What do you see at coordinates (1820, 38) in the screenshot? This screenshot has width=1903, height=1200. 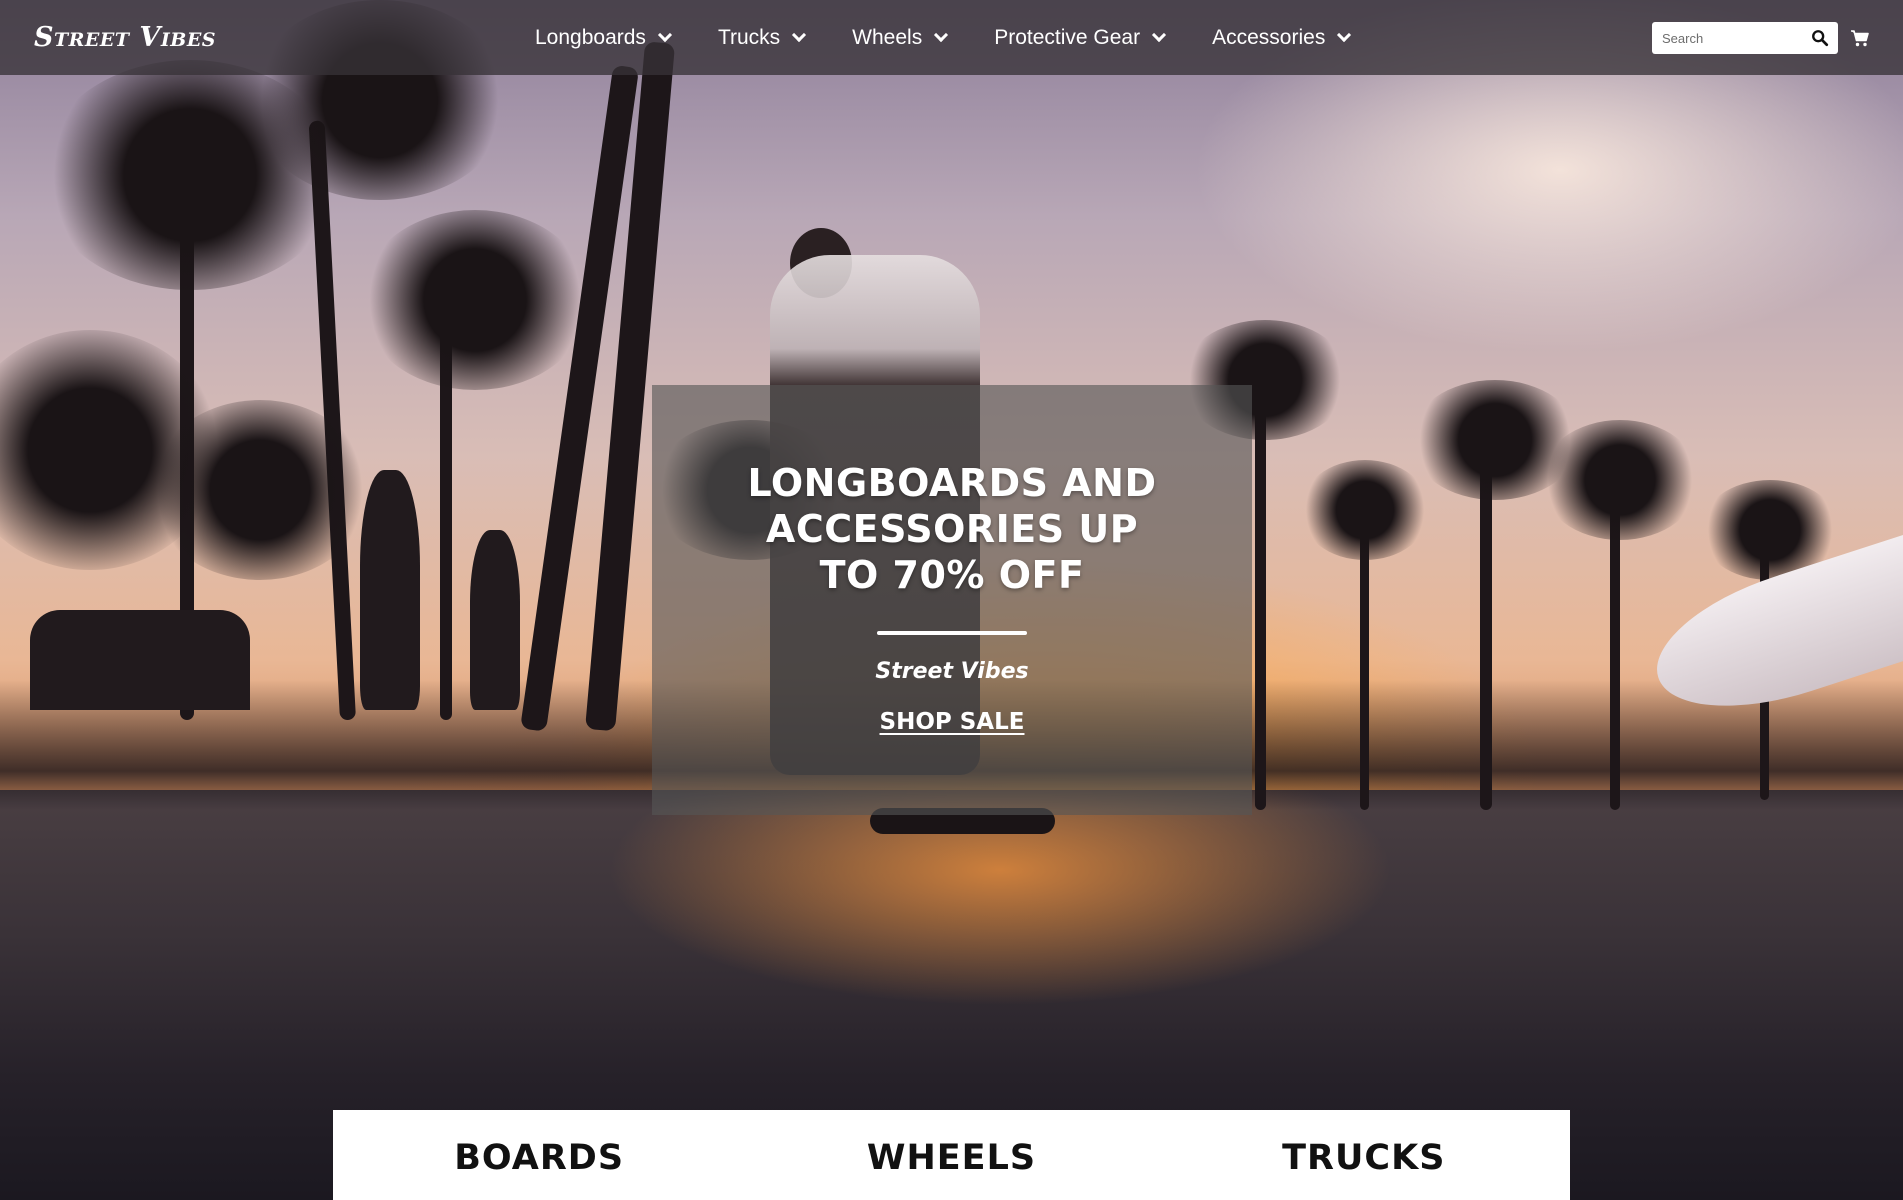 I see `search-icon` at bounding box center [1820, 38].